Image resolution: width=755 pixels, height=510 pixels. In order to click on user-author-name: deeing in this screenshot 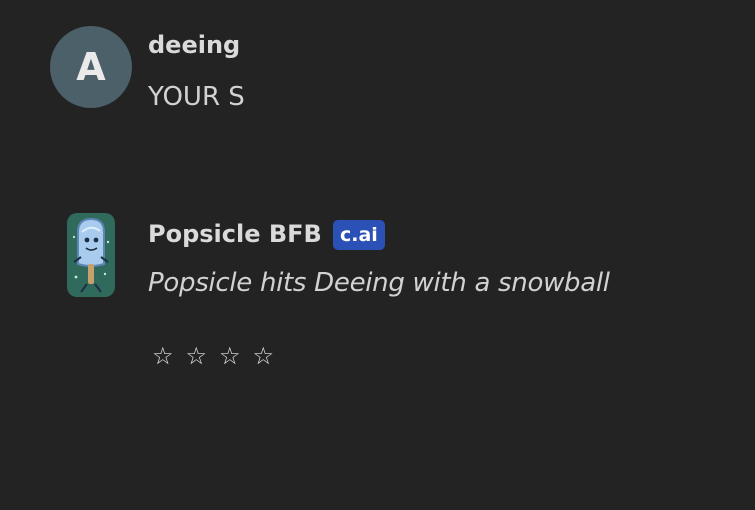, I will do `click(194, 45)`.